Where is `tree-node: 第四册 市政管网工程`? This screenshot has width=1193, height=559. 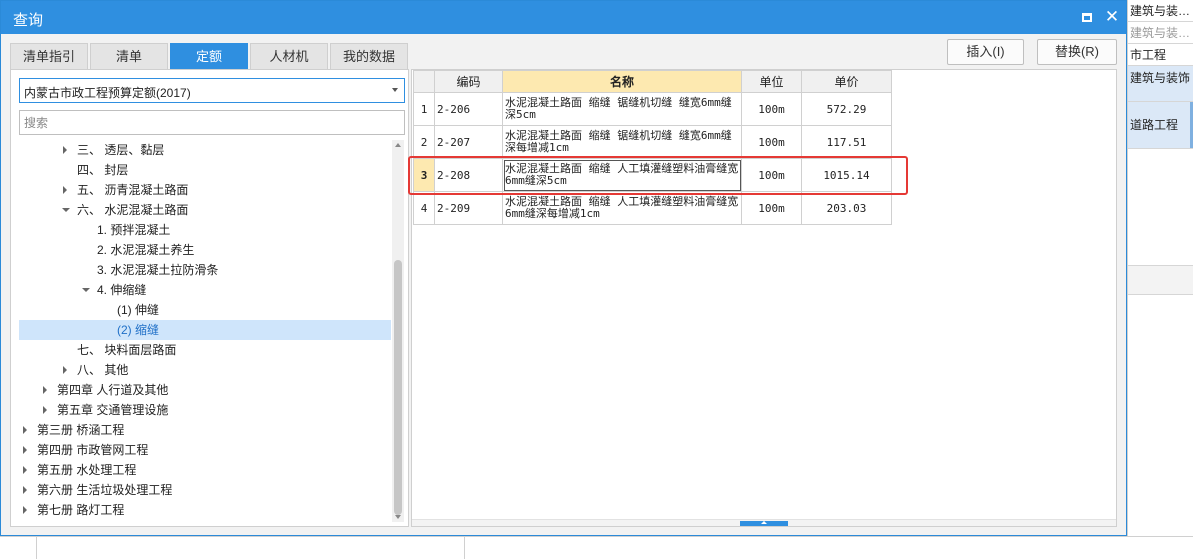 tree-node: 第四册 市政管网工程 is located at coordinates (205, 450).